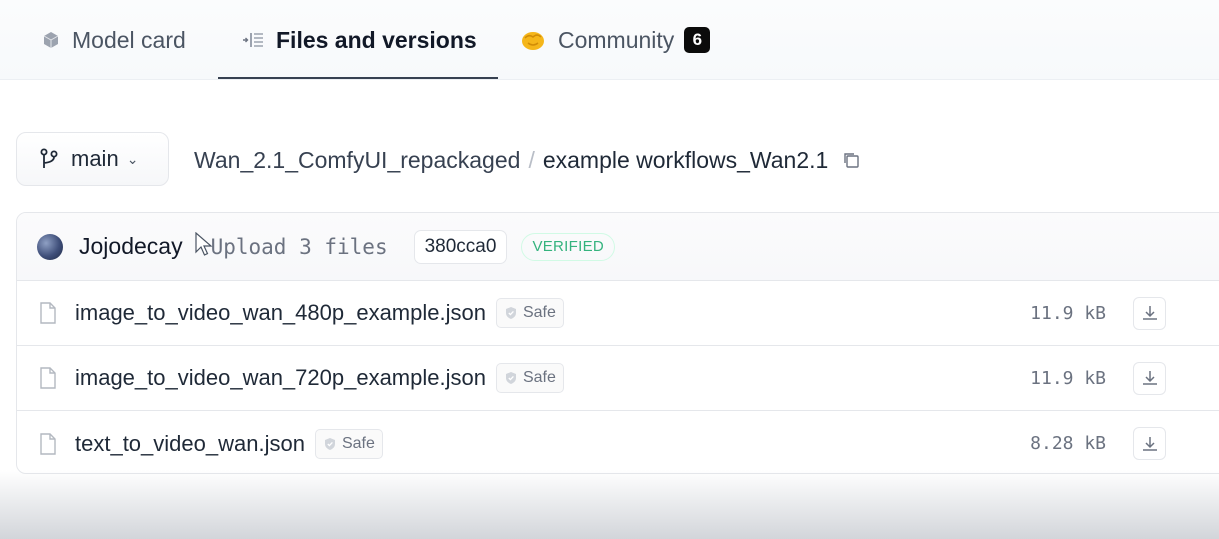  What do you see at coordinates (280, 378) in the screenshot?
I see `file-name-link: image_to_video_wan_720p_example.json` at bounding box center [280, 378].